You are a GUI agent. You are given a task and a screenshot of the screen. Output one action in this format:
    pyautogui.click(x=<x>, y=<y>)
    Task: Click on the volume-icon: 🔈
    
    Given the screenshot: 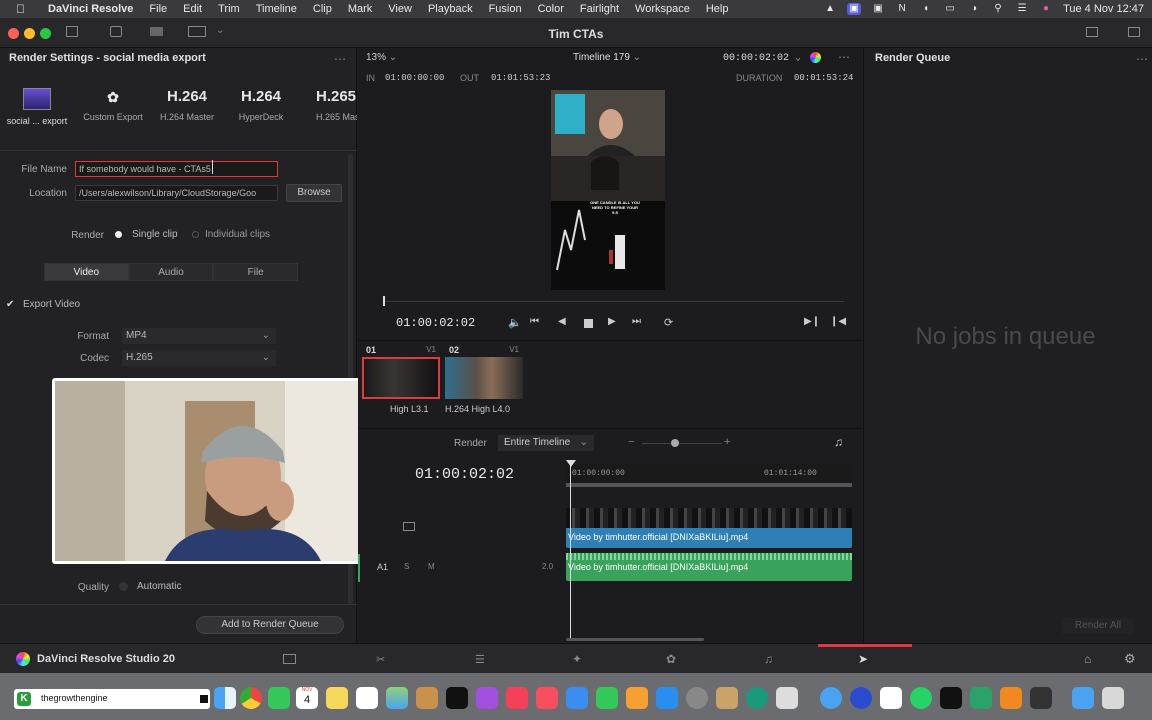 What is the action you would take?
    pyautogui.click(x=515, y=322)
    